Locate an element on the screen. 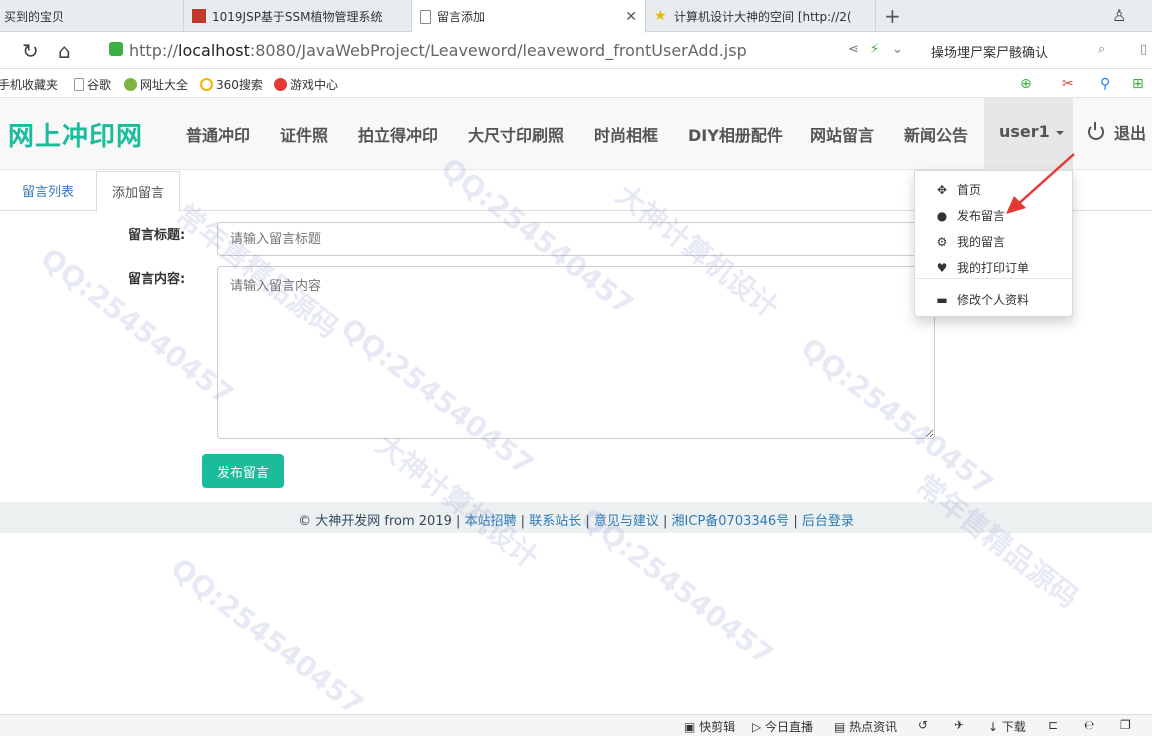 The image size is (1152, 736). bookmark-item: 游戏中心 is located at coordinates (306, 84).